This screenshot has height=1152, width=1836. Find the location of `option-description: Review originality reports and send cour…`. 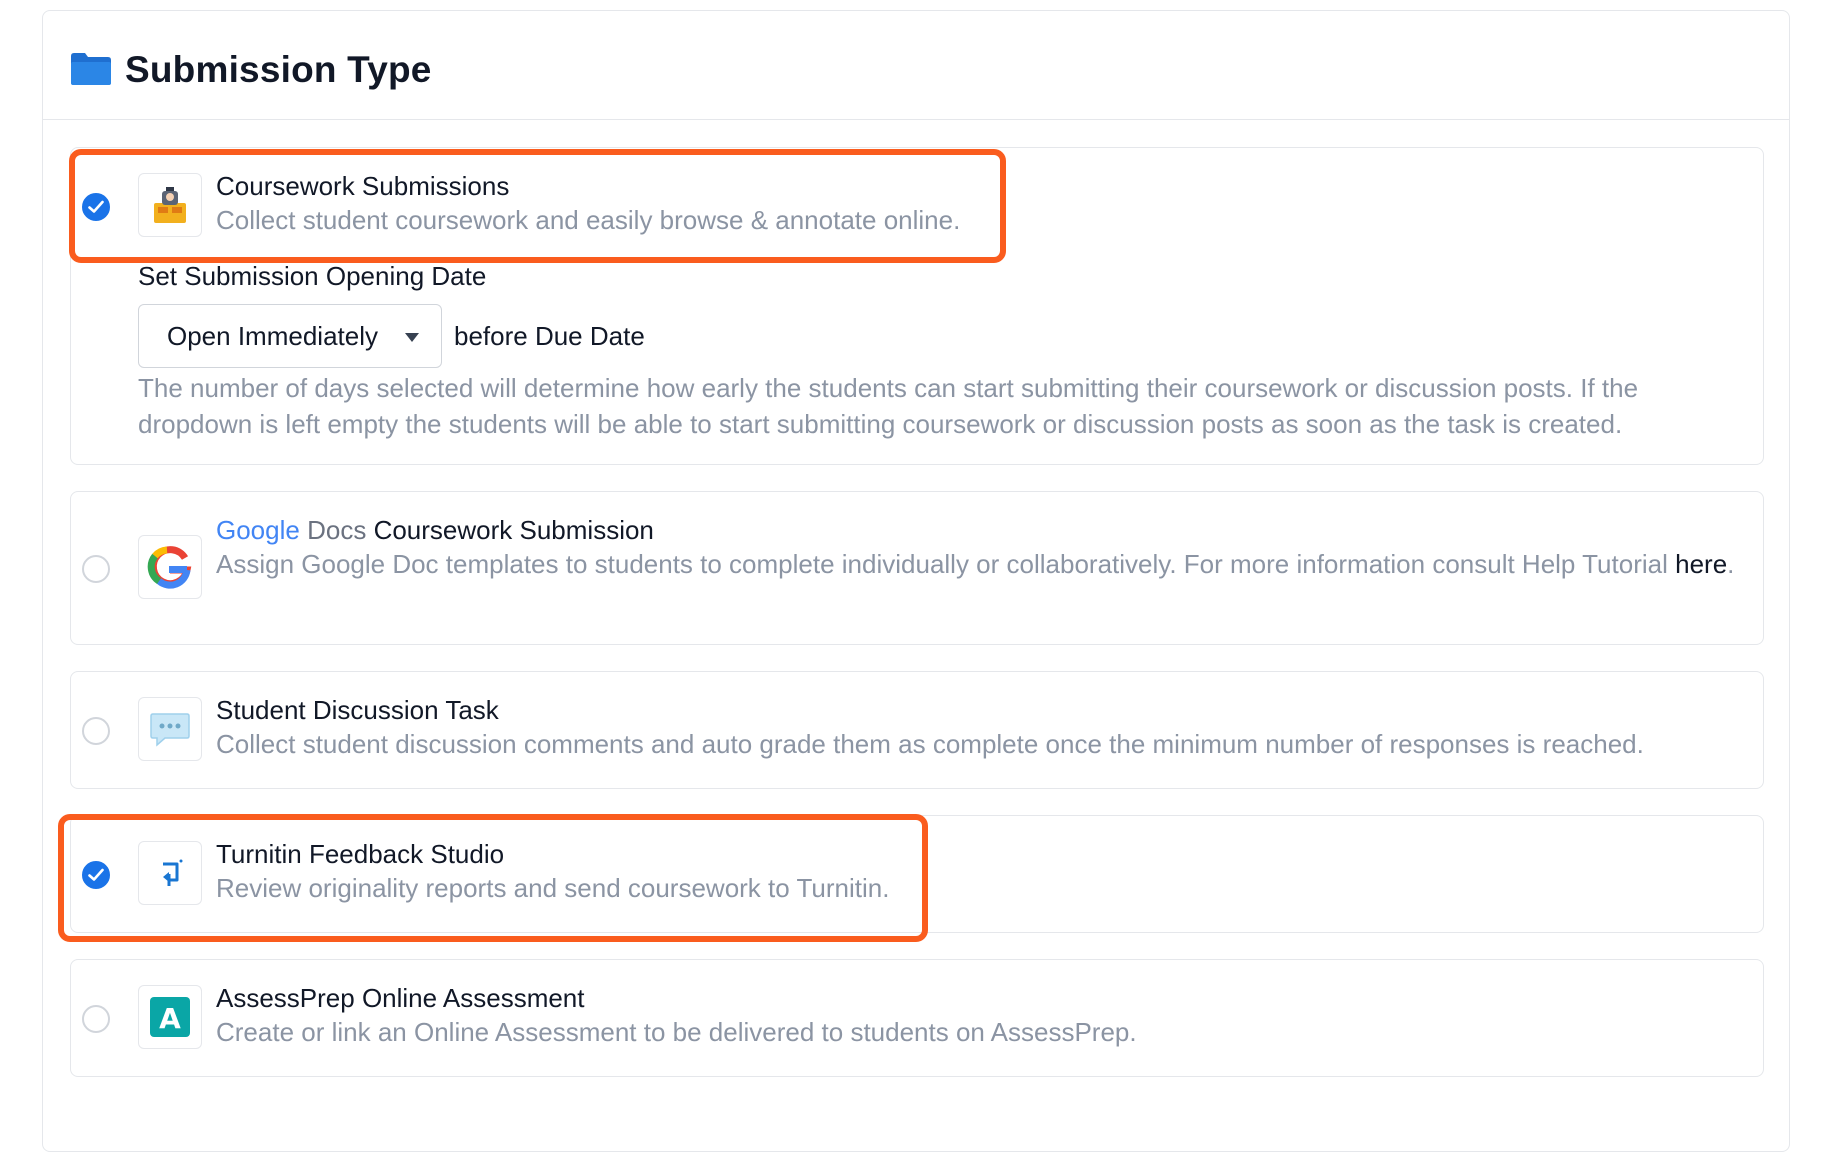

option-description: Review originality reports and send cour… is located at coordinates (553, 888).